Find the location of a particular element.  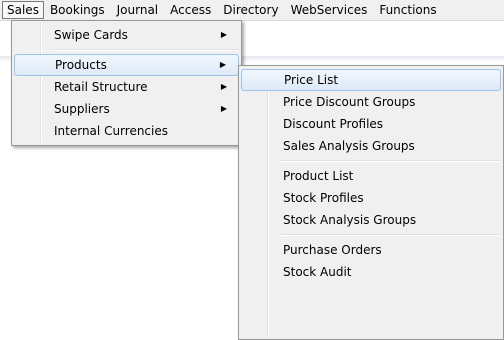

menu-item-label: Product List is located at coordinates (318, 176).